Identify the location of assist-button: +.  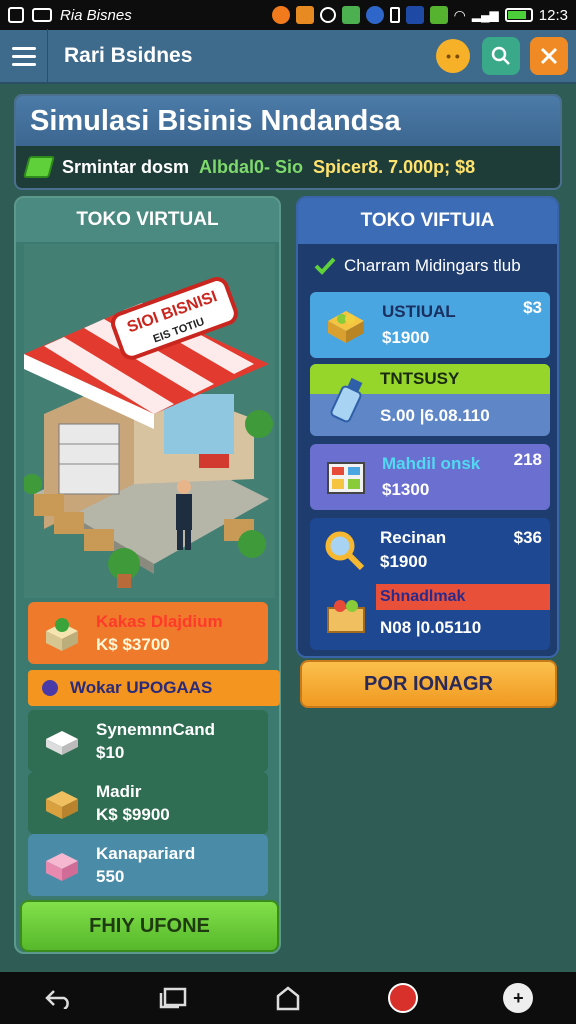
(518, 998).